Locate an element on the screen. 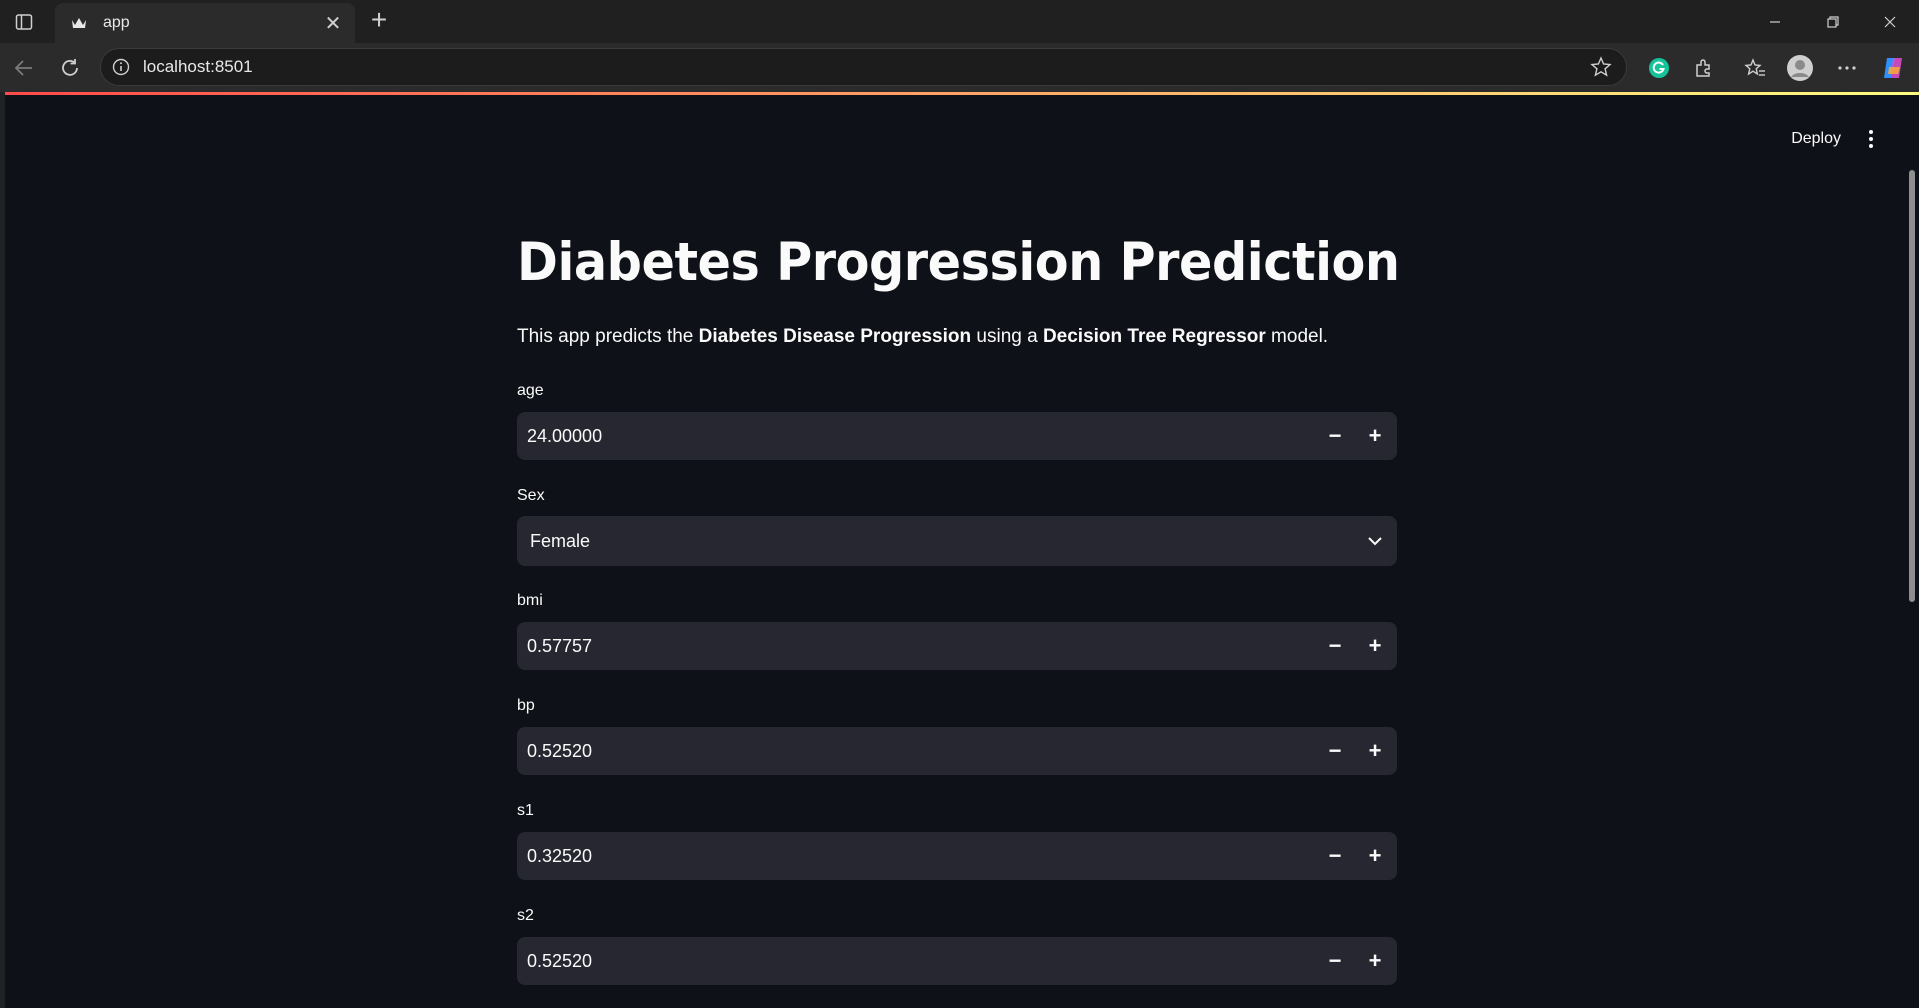 The height and width of the screenshot is (1008, 1919). bp-number-input: 0.52520 − + is located at coordinates (957, 751).